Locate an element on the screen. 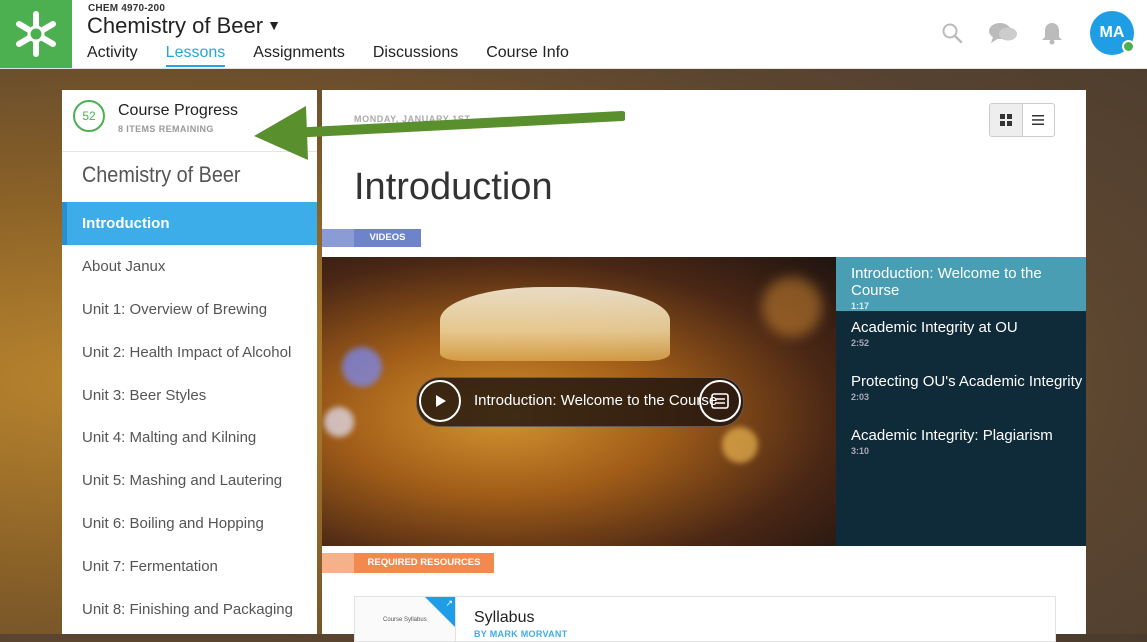 This screenshot has width=1147, height=642. tab-discussions: Discussions is located at coordinates (415, 55).